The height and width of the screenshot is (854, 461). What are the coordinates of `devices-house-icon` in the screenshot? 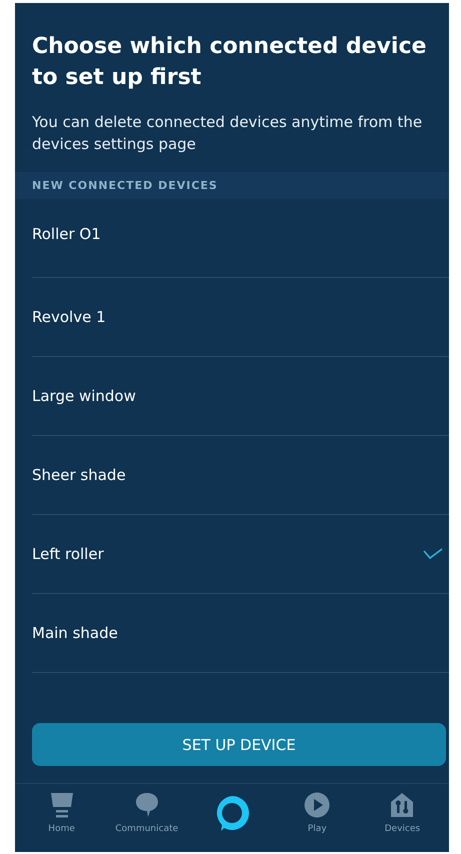 It's located at (402, 805).